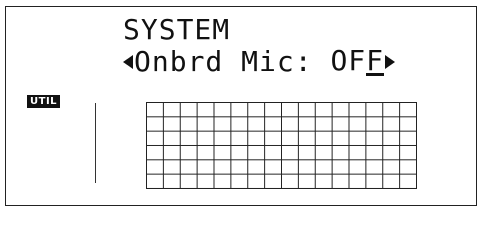 Image resolution: width=484 pixels, height=240 pixels. Describe the element at coordinates (348, 60) in the screenshot. I see `parameter-value-text: OF` at that location.